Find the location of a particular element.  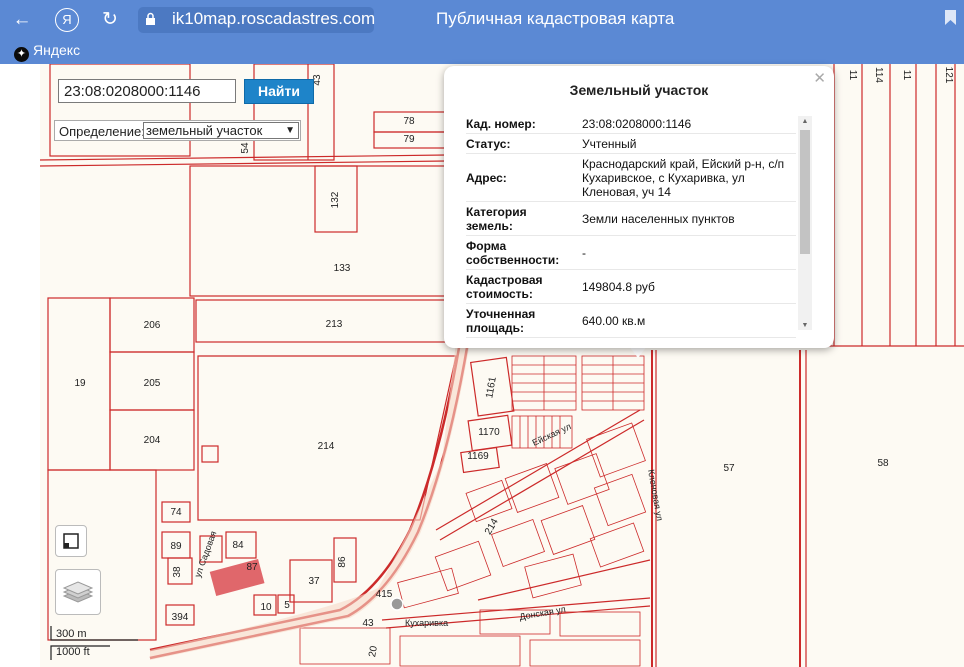

parcel-label: 213 is located at coordinates (334, 324).